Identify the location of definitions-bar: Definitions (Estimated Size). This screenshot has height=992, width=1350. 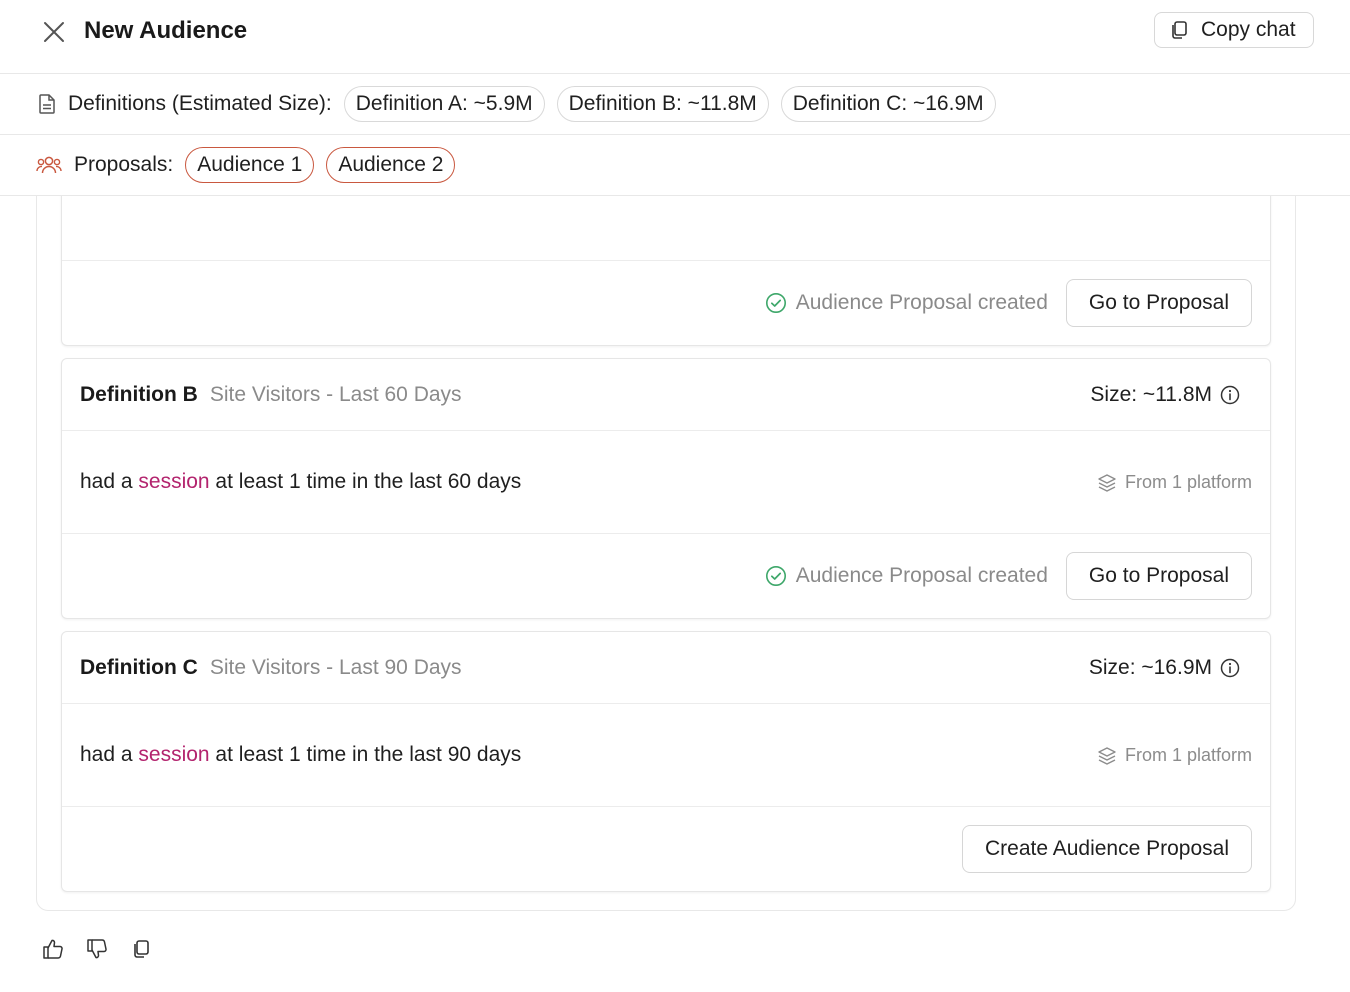
(675, 104).